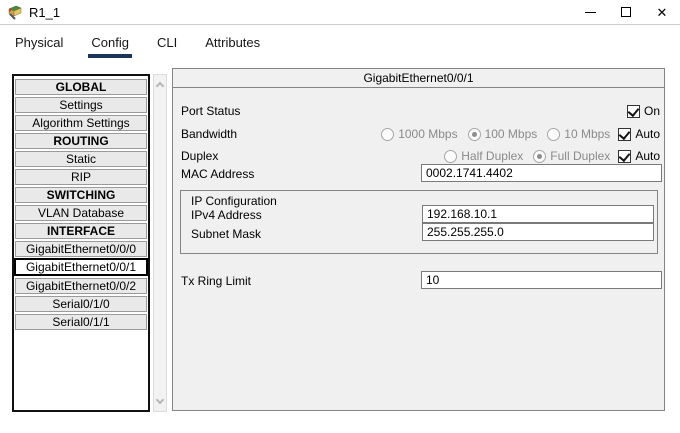  What do you see at coordinates (633, 111) in the screenshot?
I see `port-status-checkbox` at bounding box center [633, 111].